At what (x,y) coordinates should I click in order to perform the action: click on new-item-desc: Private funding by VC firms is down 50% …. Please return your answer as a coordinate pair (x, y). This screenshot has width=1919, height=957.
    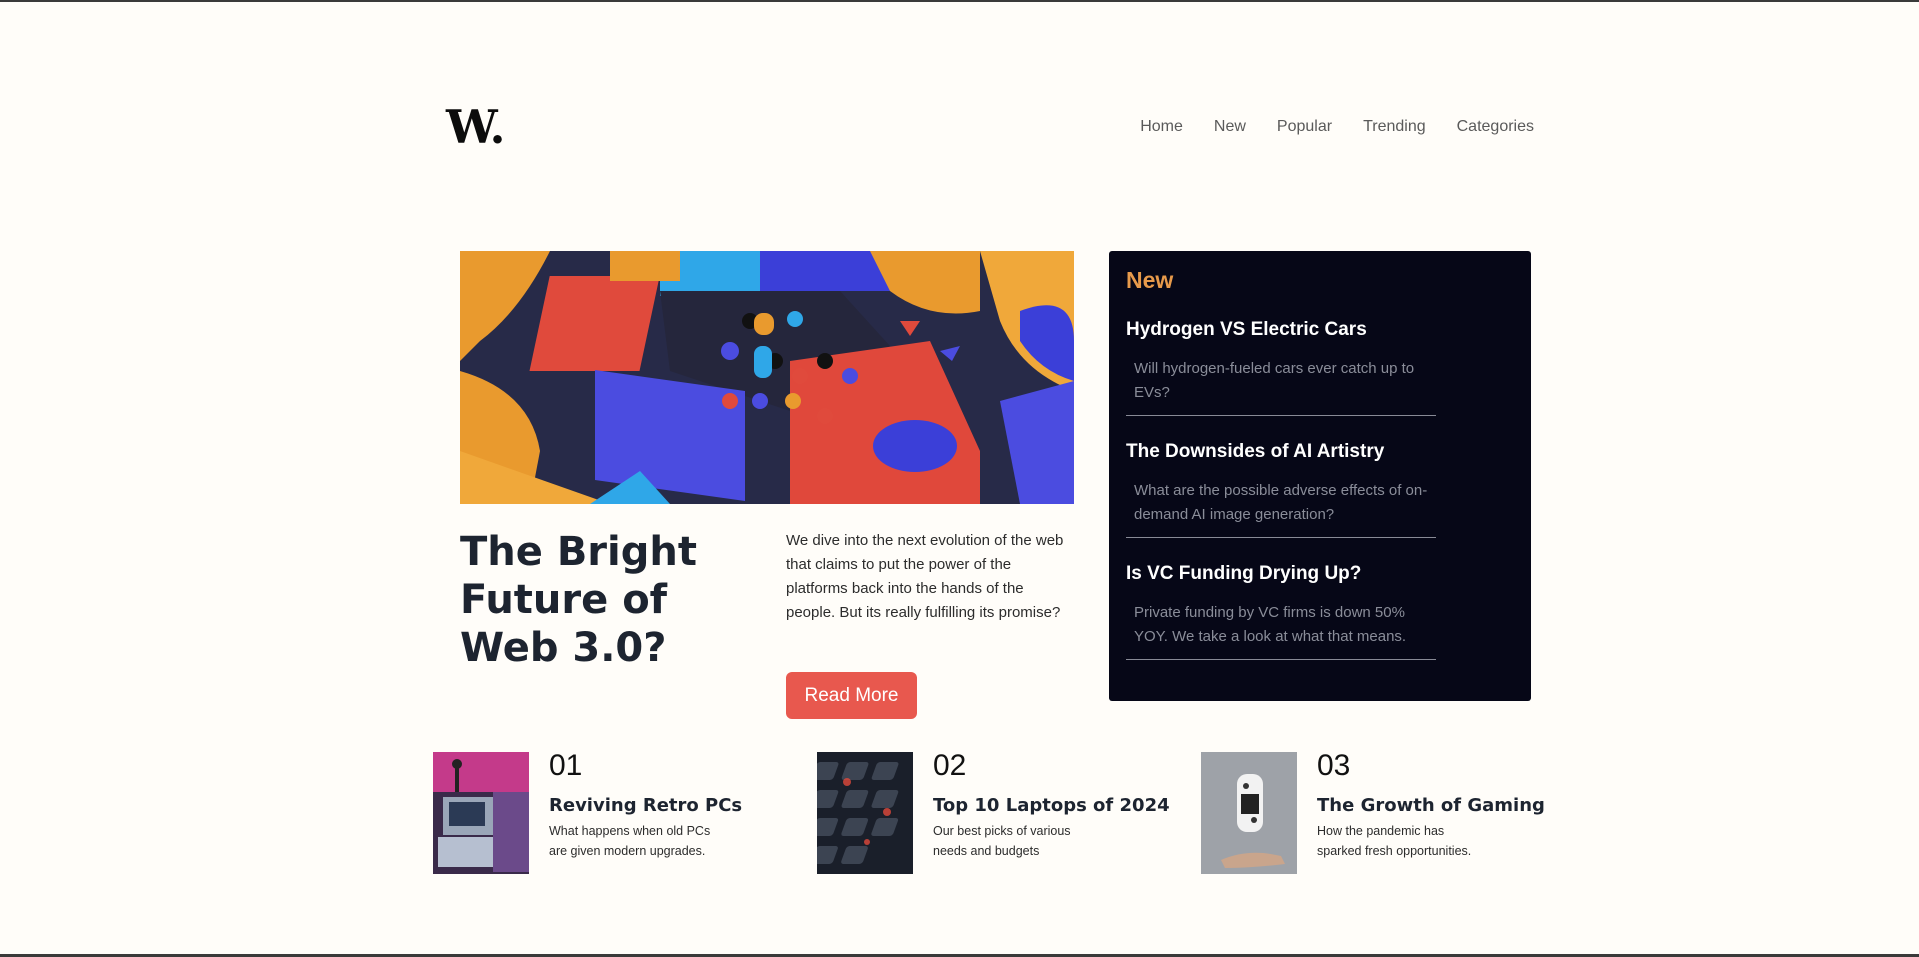
    Looking at the image, I should click on (1270, 624).